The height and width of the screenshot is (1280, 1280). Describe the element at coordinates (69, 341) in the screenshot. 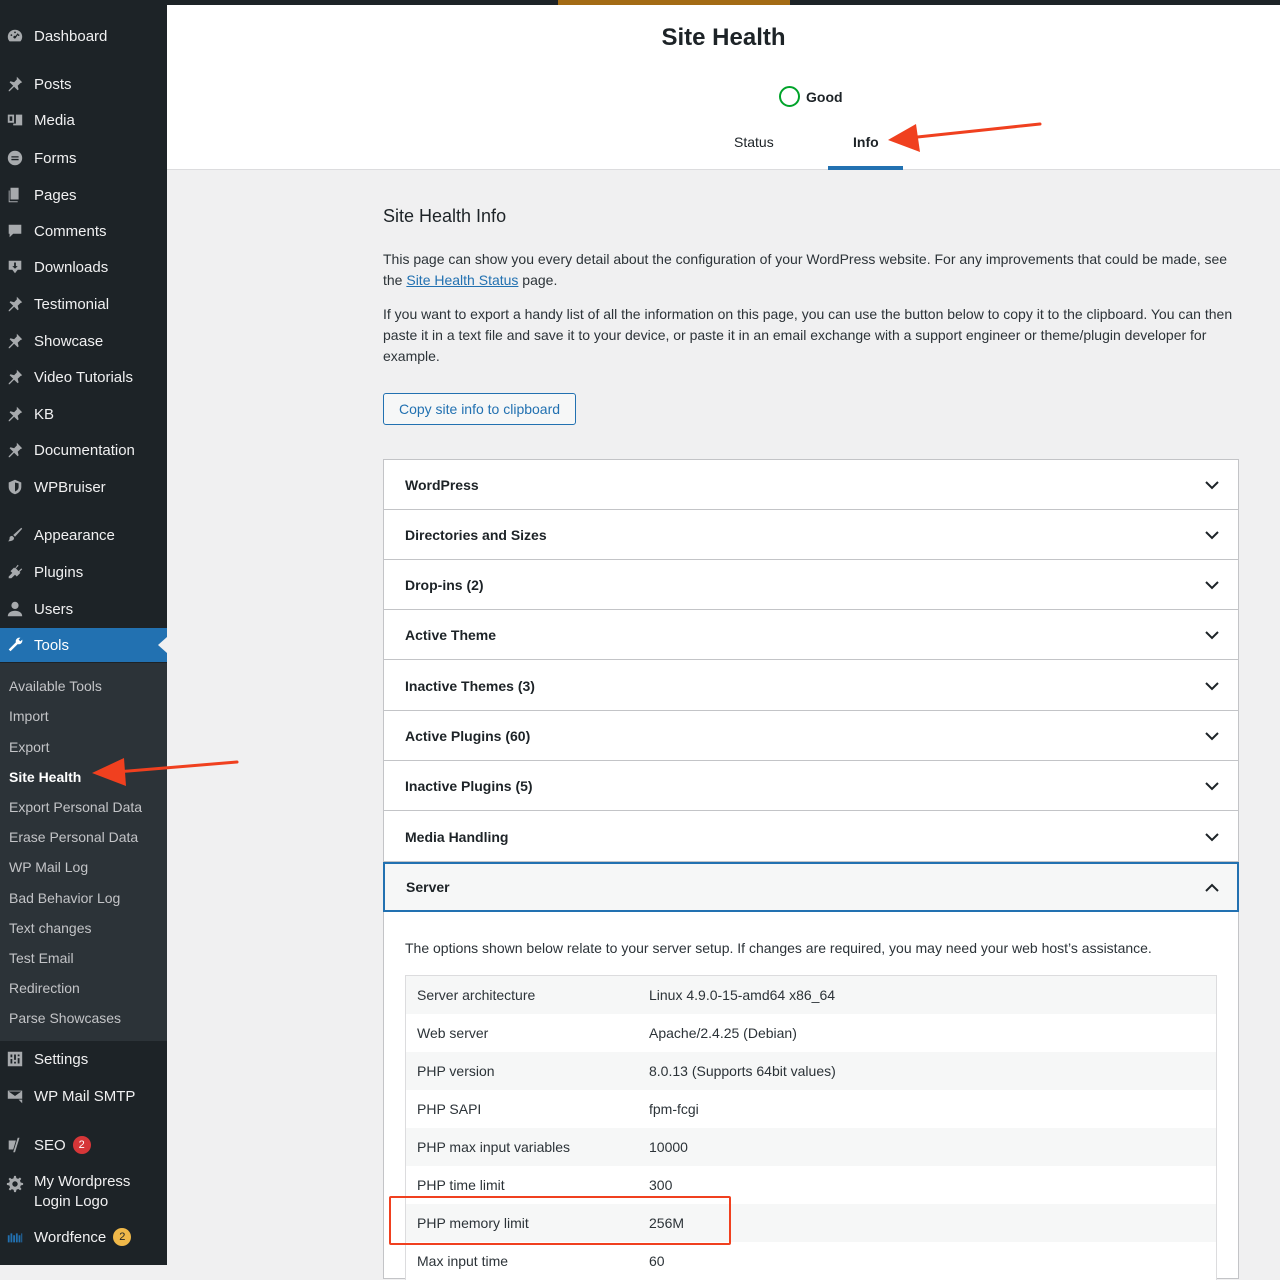

I see `sidebar-item-label: Showcase` at that location.